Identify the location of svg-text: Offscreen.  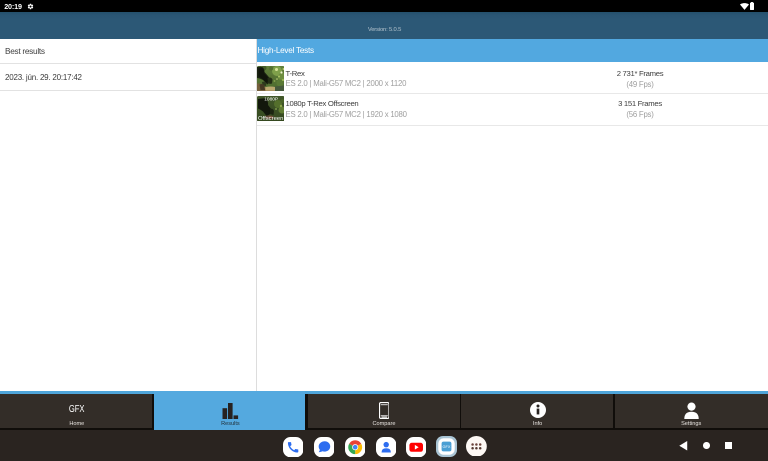
(269, 119).